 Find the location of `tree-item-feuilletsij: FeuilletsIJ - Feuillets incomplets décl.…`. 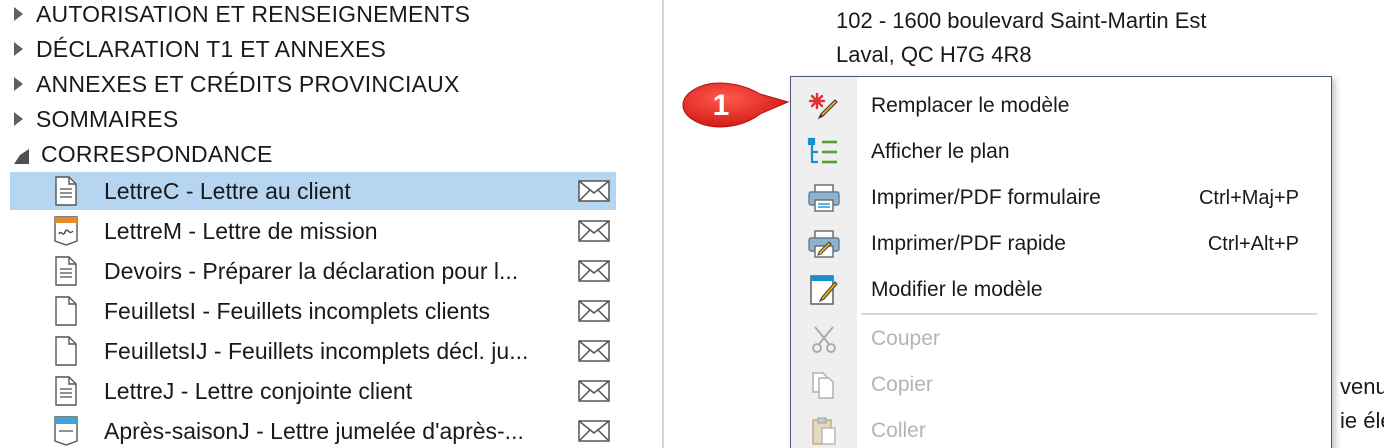

tree-item-feuilletsij: FeuilletsIJ - Feuillets incomplets décl.… is located at coordinates (313, 351).